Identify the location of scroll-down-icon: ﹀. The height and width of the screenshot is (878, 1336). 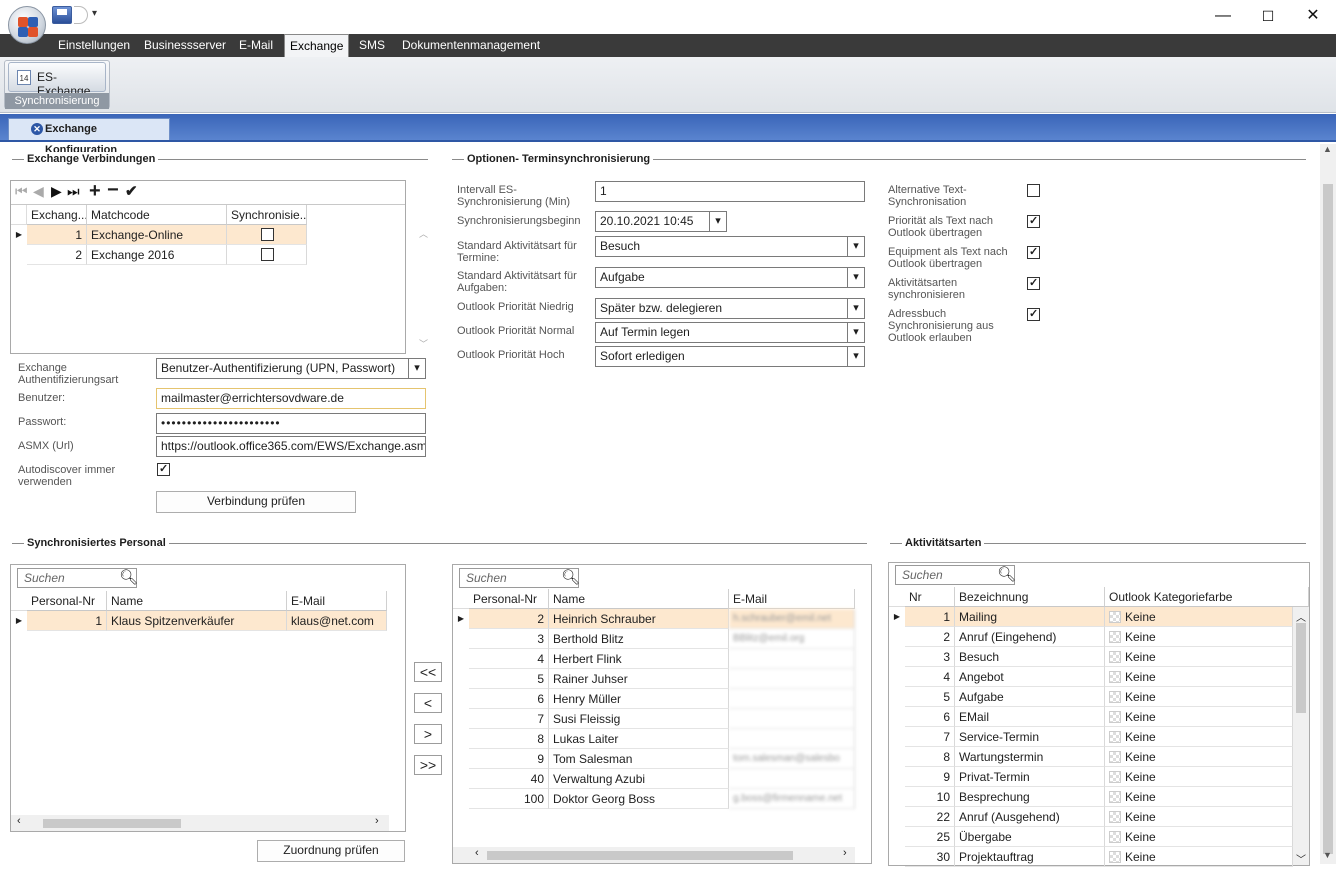
(1301, 858).